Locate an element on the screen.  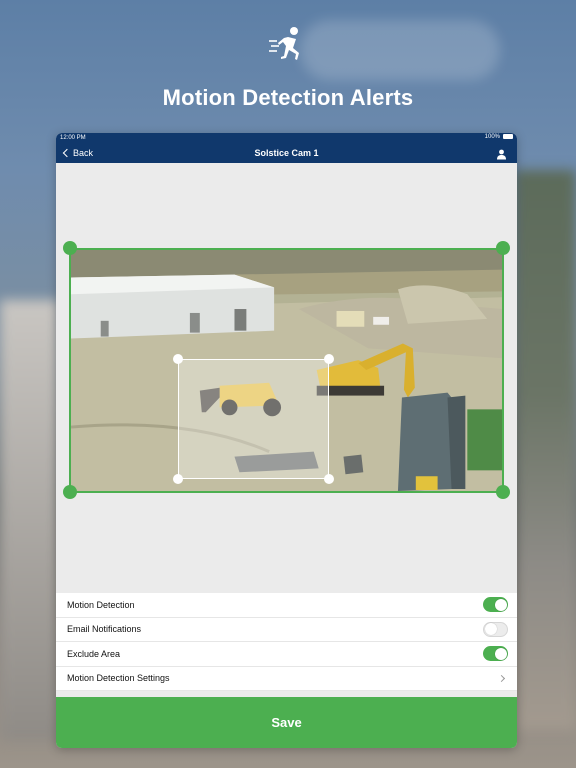
running-person-icon is located at coordinates (288, 46).